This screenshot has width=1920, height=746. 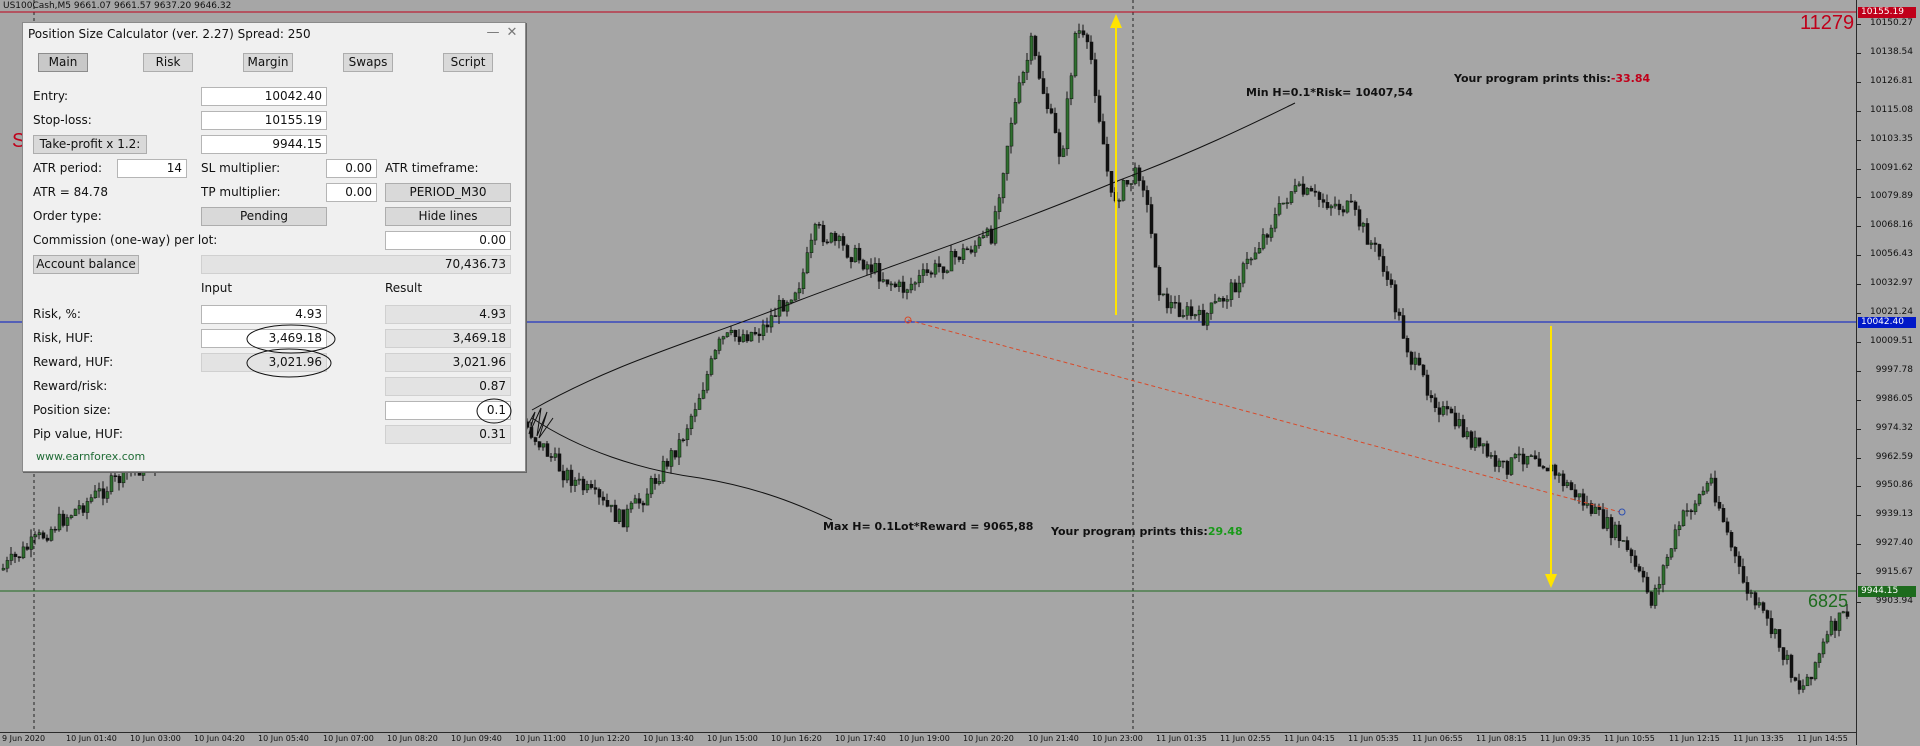 What do you see at coordinates (1828, 601) in the screenshot?
I see `take-profit-level-text: 6825` at bounding box center [1828, 601].